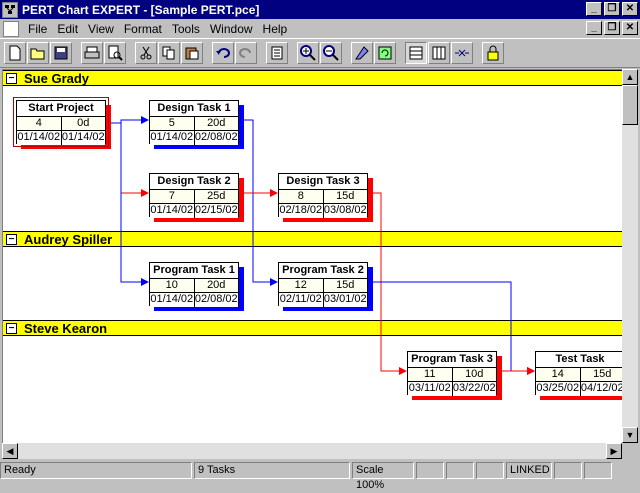 The width and height of the screenshot is (640, 493). Describe the element at coordinates (277, 53) in the screenshot. I see `task-info-icon` at that location.